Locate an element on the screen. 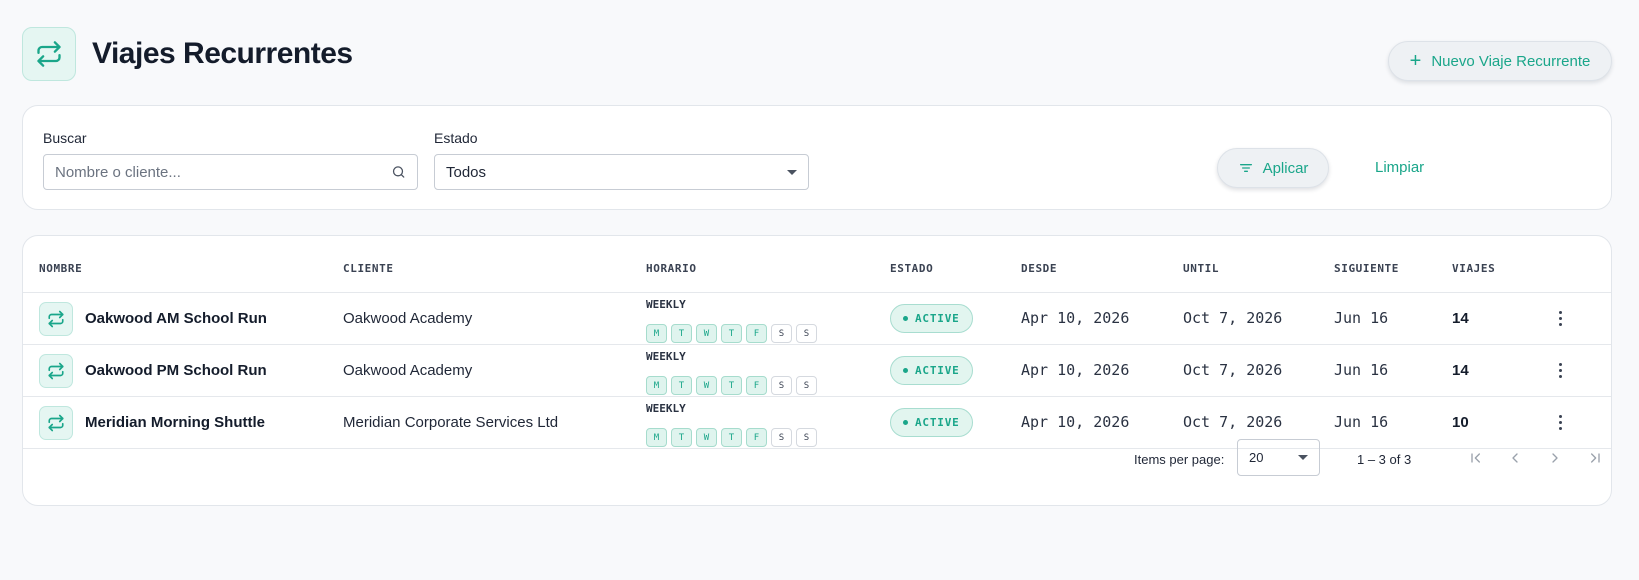 This screenshot has height=580, width=1639. trip-name: Oakwood PM School Run is located at coordinates (176, 370).